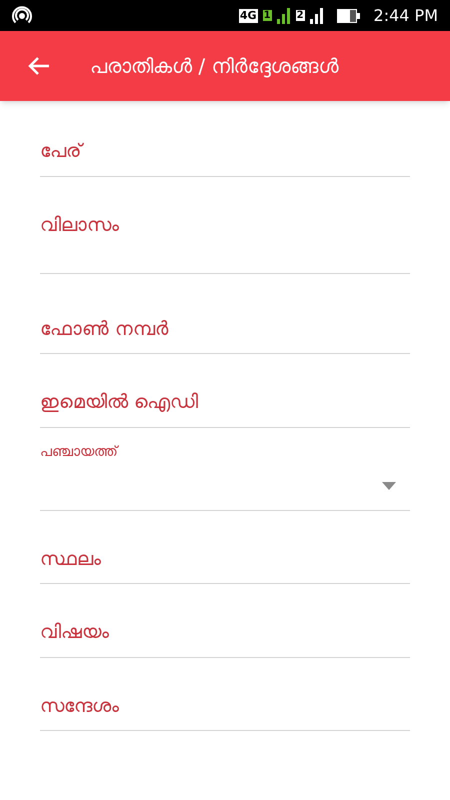 This screenshot has height=800, width=450. I want to click on battery-icon, so click(348, 15).